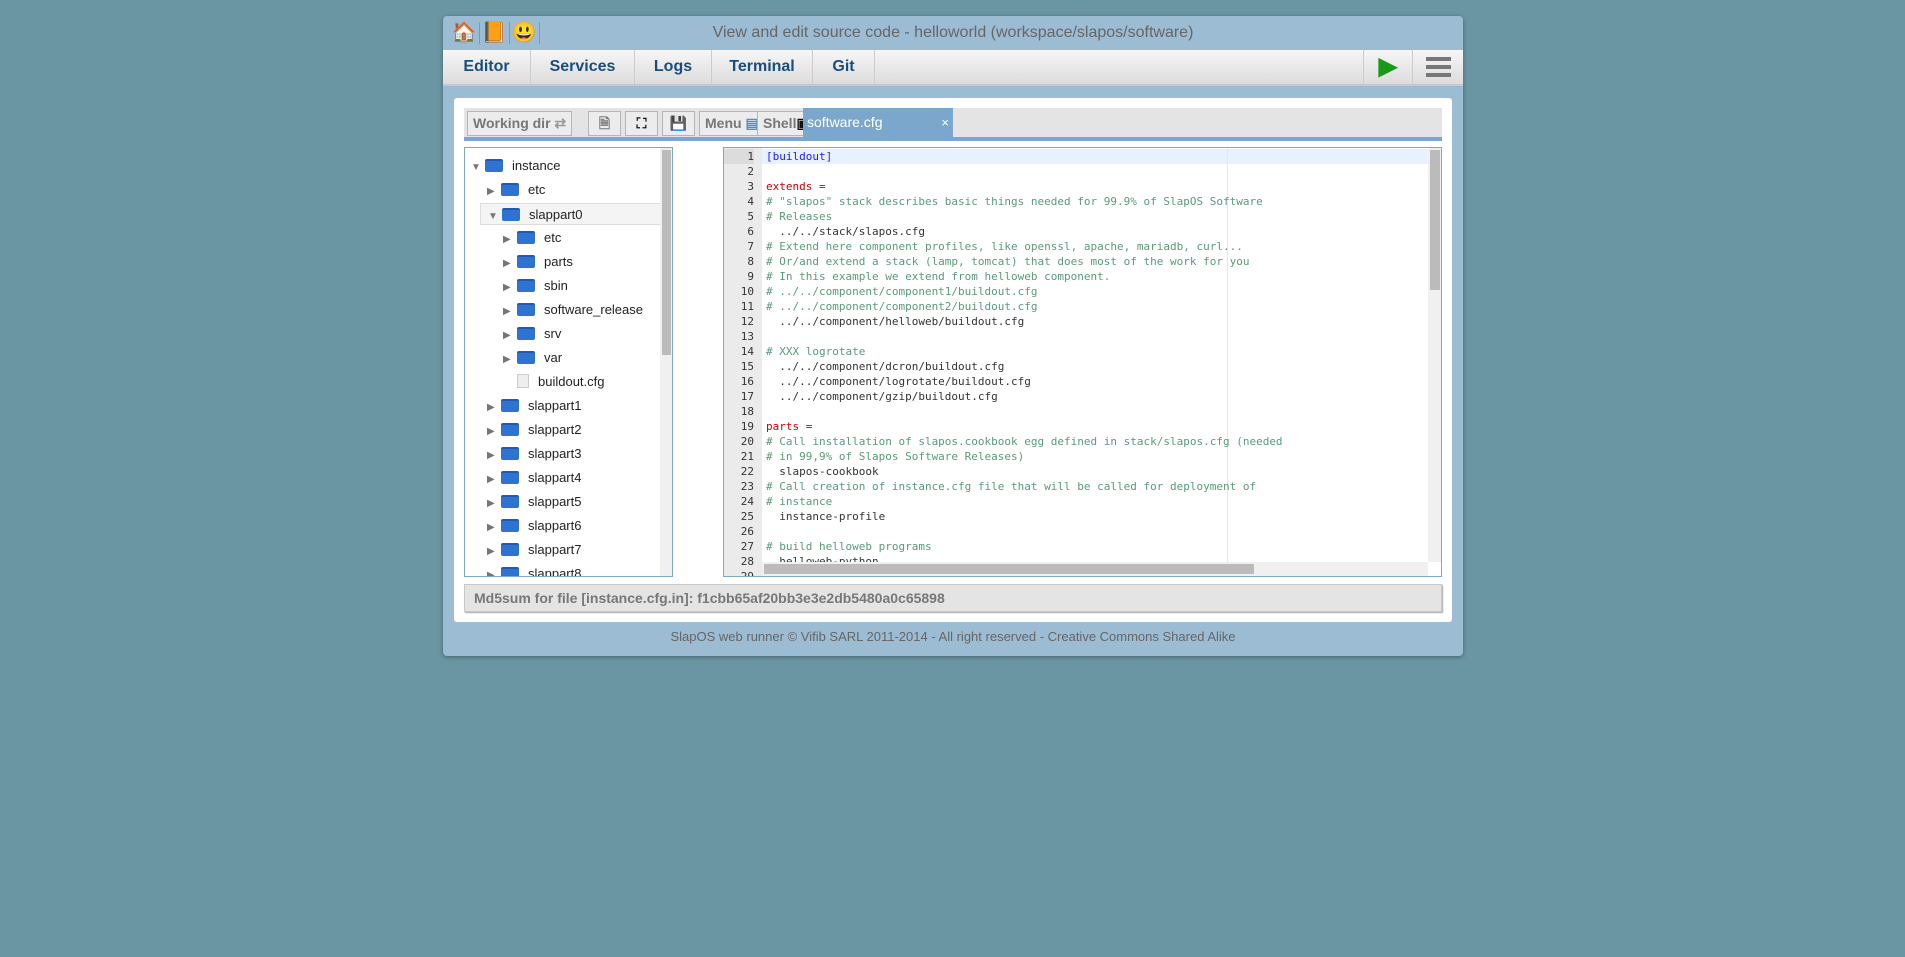 The height and width of the screenshot is (957, 1905). What do you see at coordinates (555, 405) in the screenshot?
I see `tree-item-label: slappart1` at bounding box center [555, 405].